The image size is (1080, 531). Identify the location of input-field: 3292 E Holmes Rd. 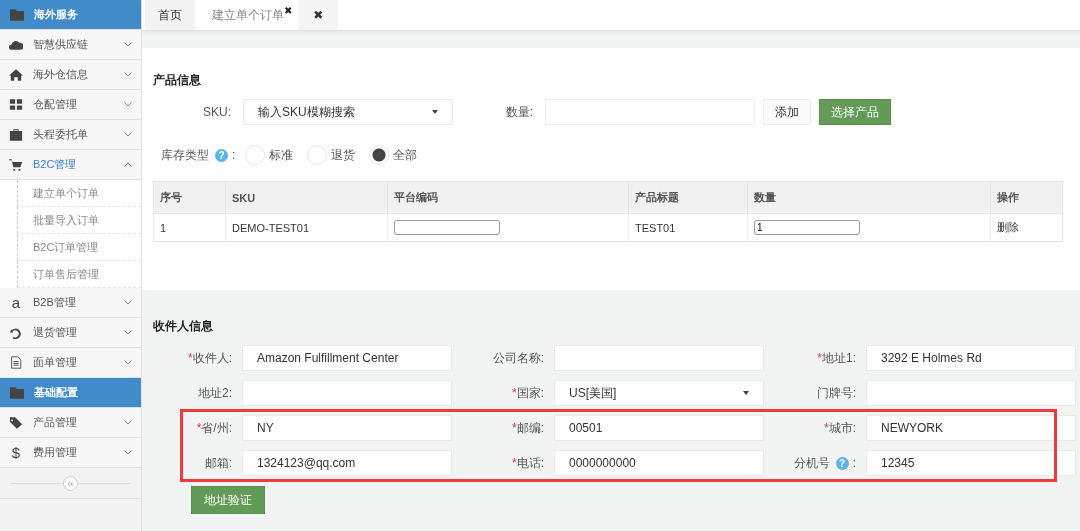
(971, 358).